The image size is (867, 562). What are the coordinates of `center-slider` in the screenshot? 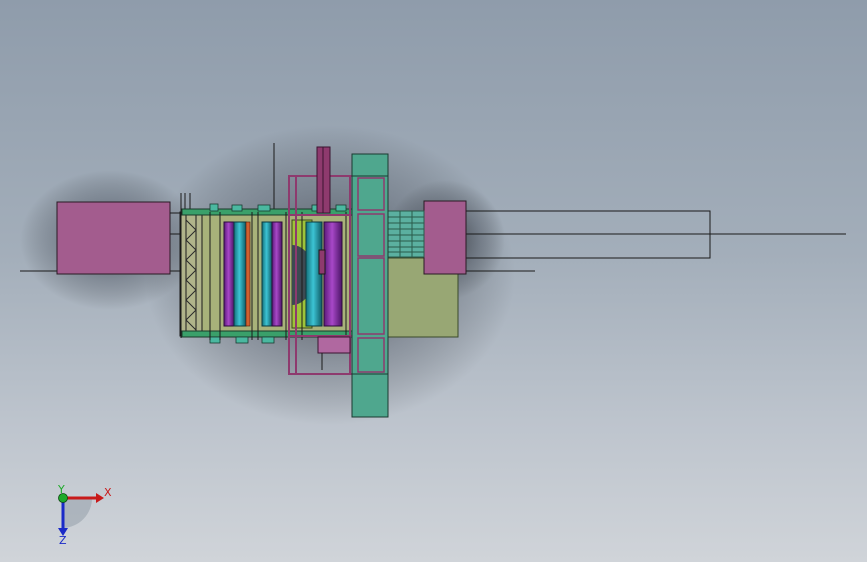 It's located at (322, 262).